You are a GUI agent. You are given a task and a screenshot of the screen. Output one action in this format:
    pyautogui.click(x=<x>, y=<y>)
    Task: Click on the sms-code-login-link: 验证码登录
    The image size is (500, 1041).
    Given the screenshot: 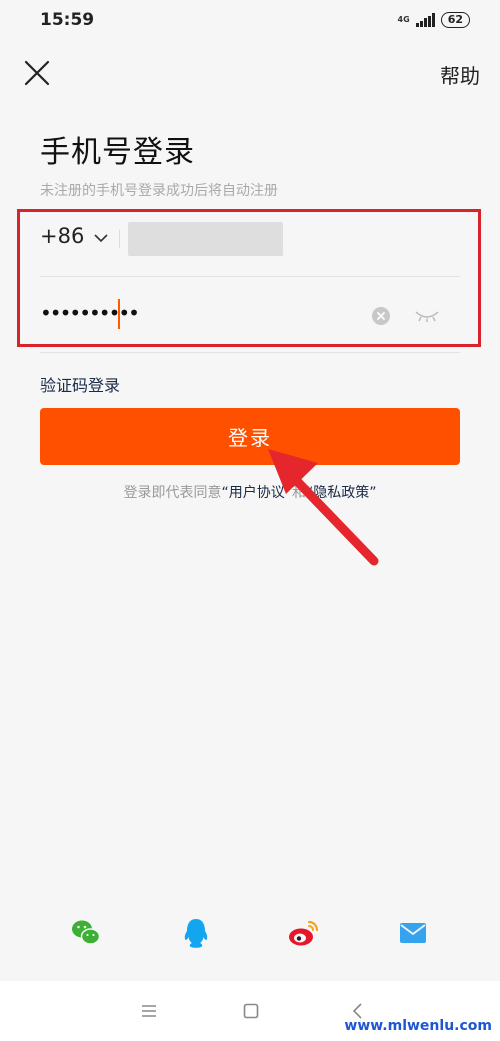 What is the action you would take?
    pyautogui.click(x=80, y=384)
    